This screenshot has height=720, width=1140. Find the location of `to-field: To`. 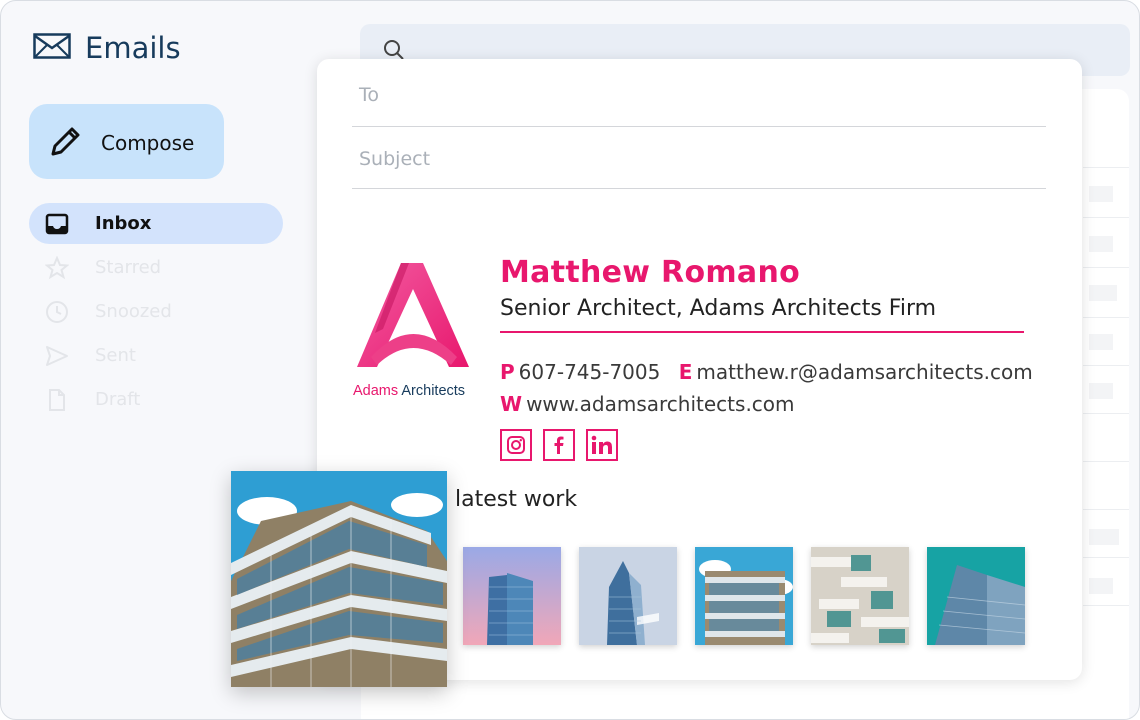

to-field: To is located at coordinates (699, 93).